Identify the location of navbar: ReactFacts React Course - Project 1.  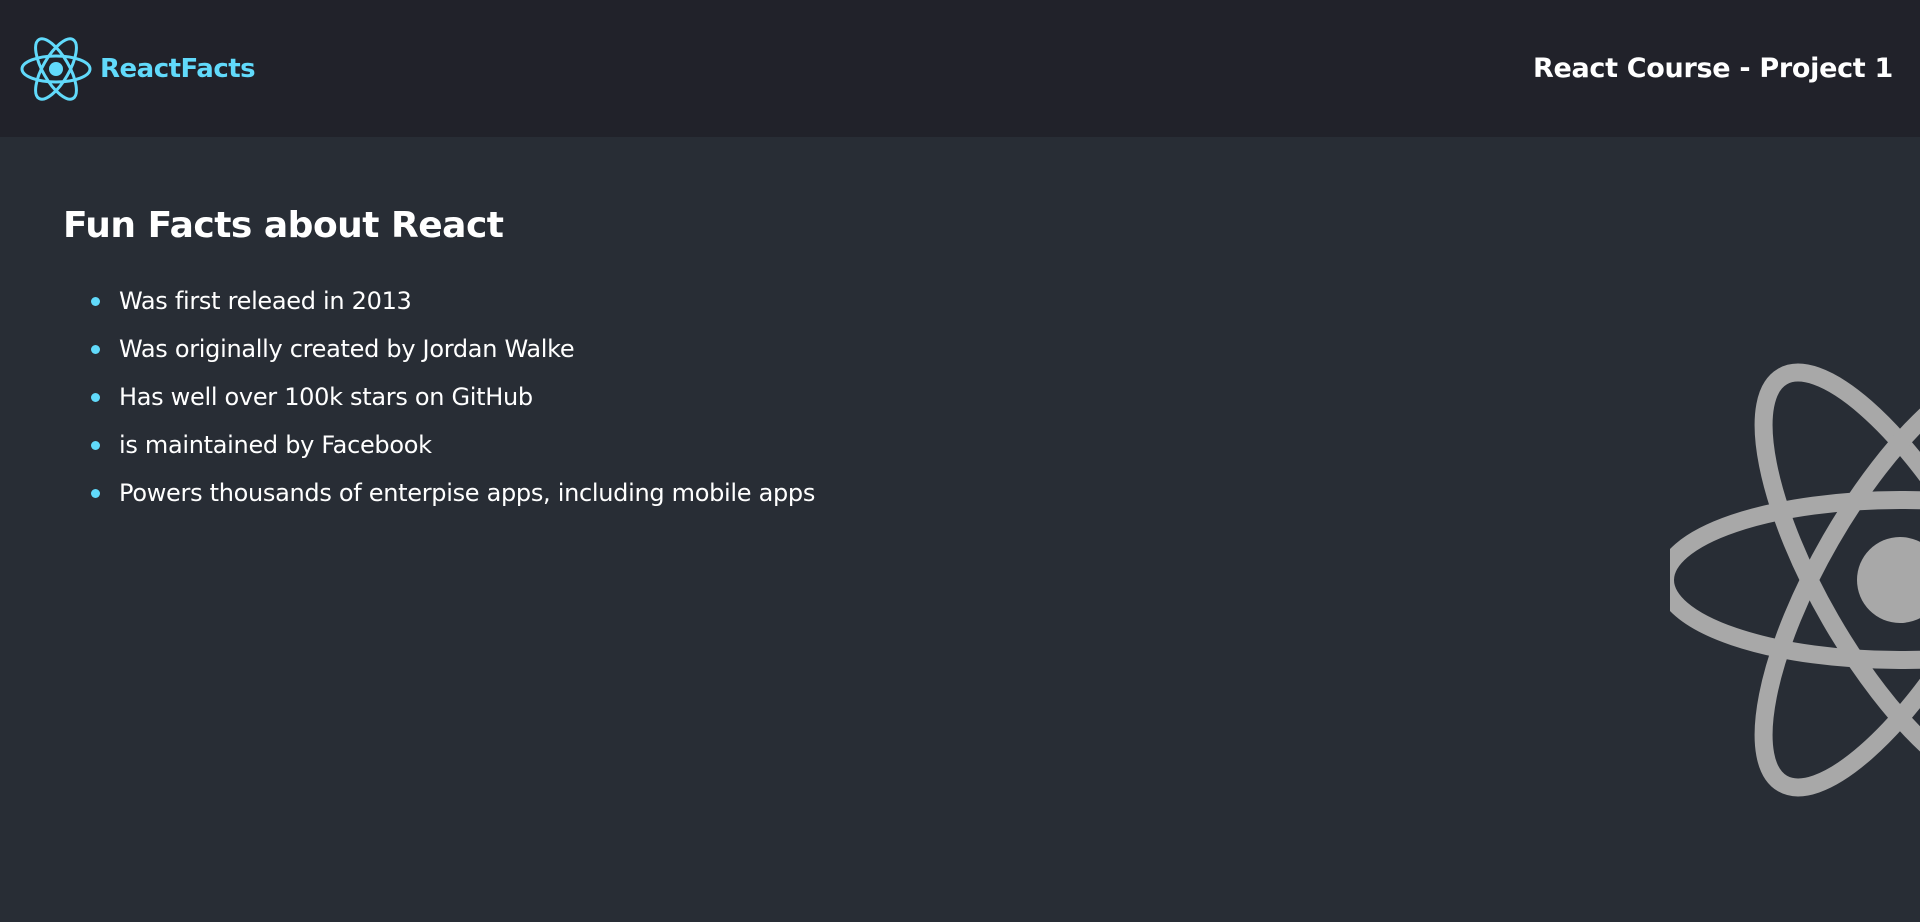
(960, 68).